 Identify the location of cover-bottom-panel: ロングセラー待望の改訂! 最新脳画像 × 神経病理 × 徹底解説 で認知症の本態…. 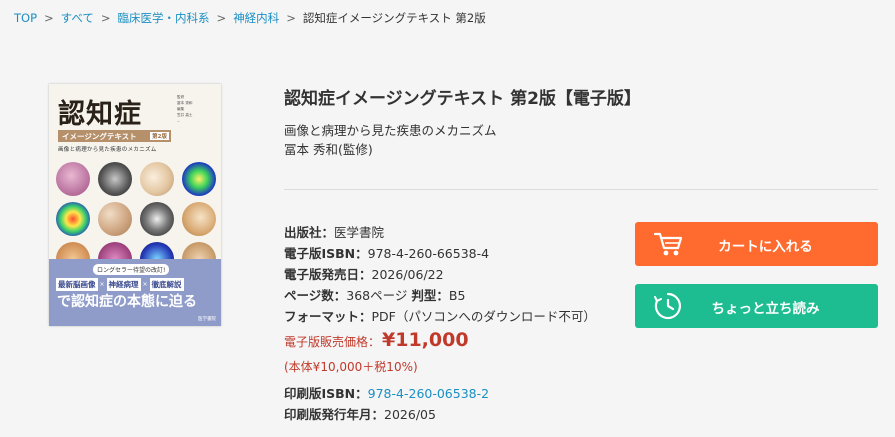
(135, 292).